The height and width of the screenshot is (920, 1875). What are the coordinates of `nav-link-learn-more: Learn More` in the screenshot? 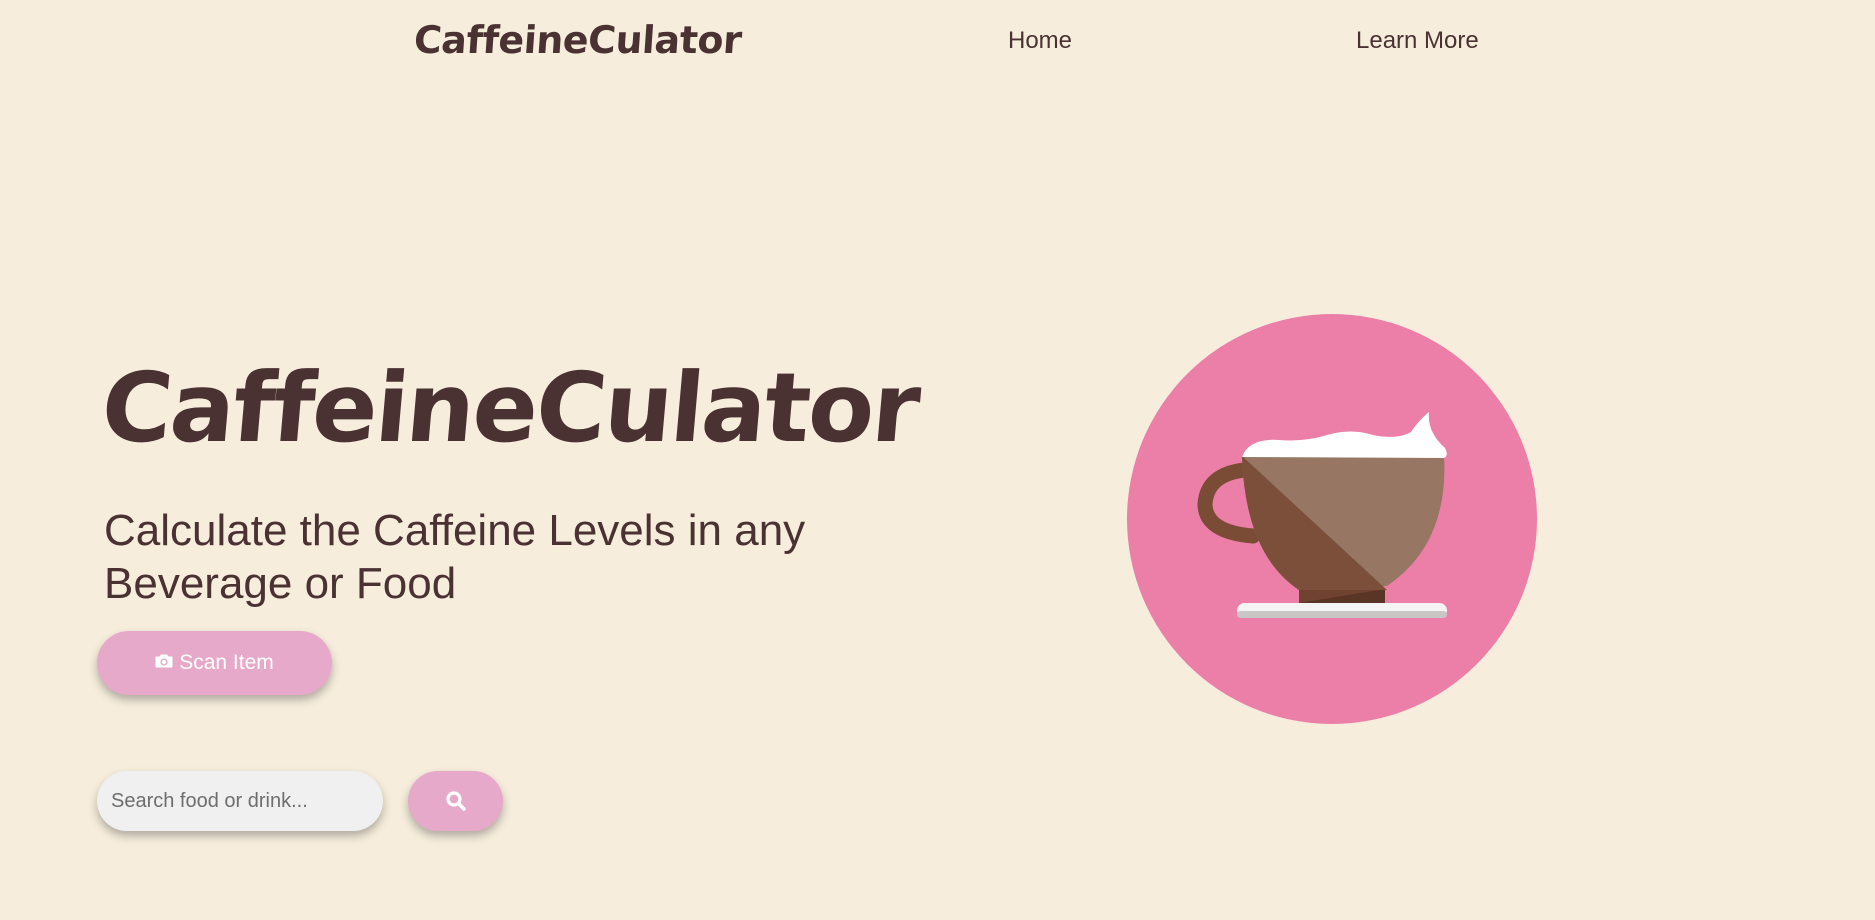 It's located at (1417, 41).